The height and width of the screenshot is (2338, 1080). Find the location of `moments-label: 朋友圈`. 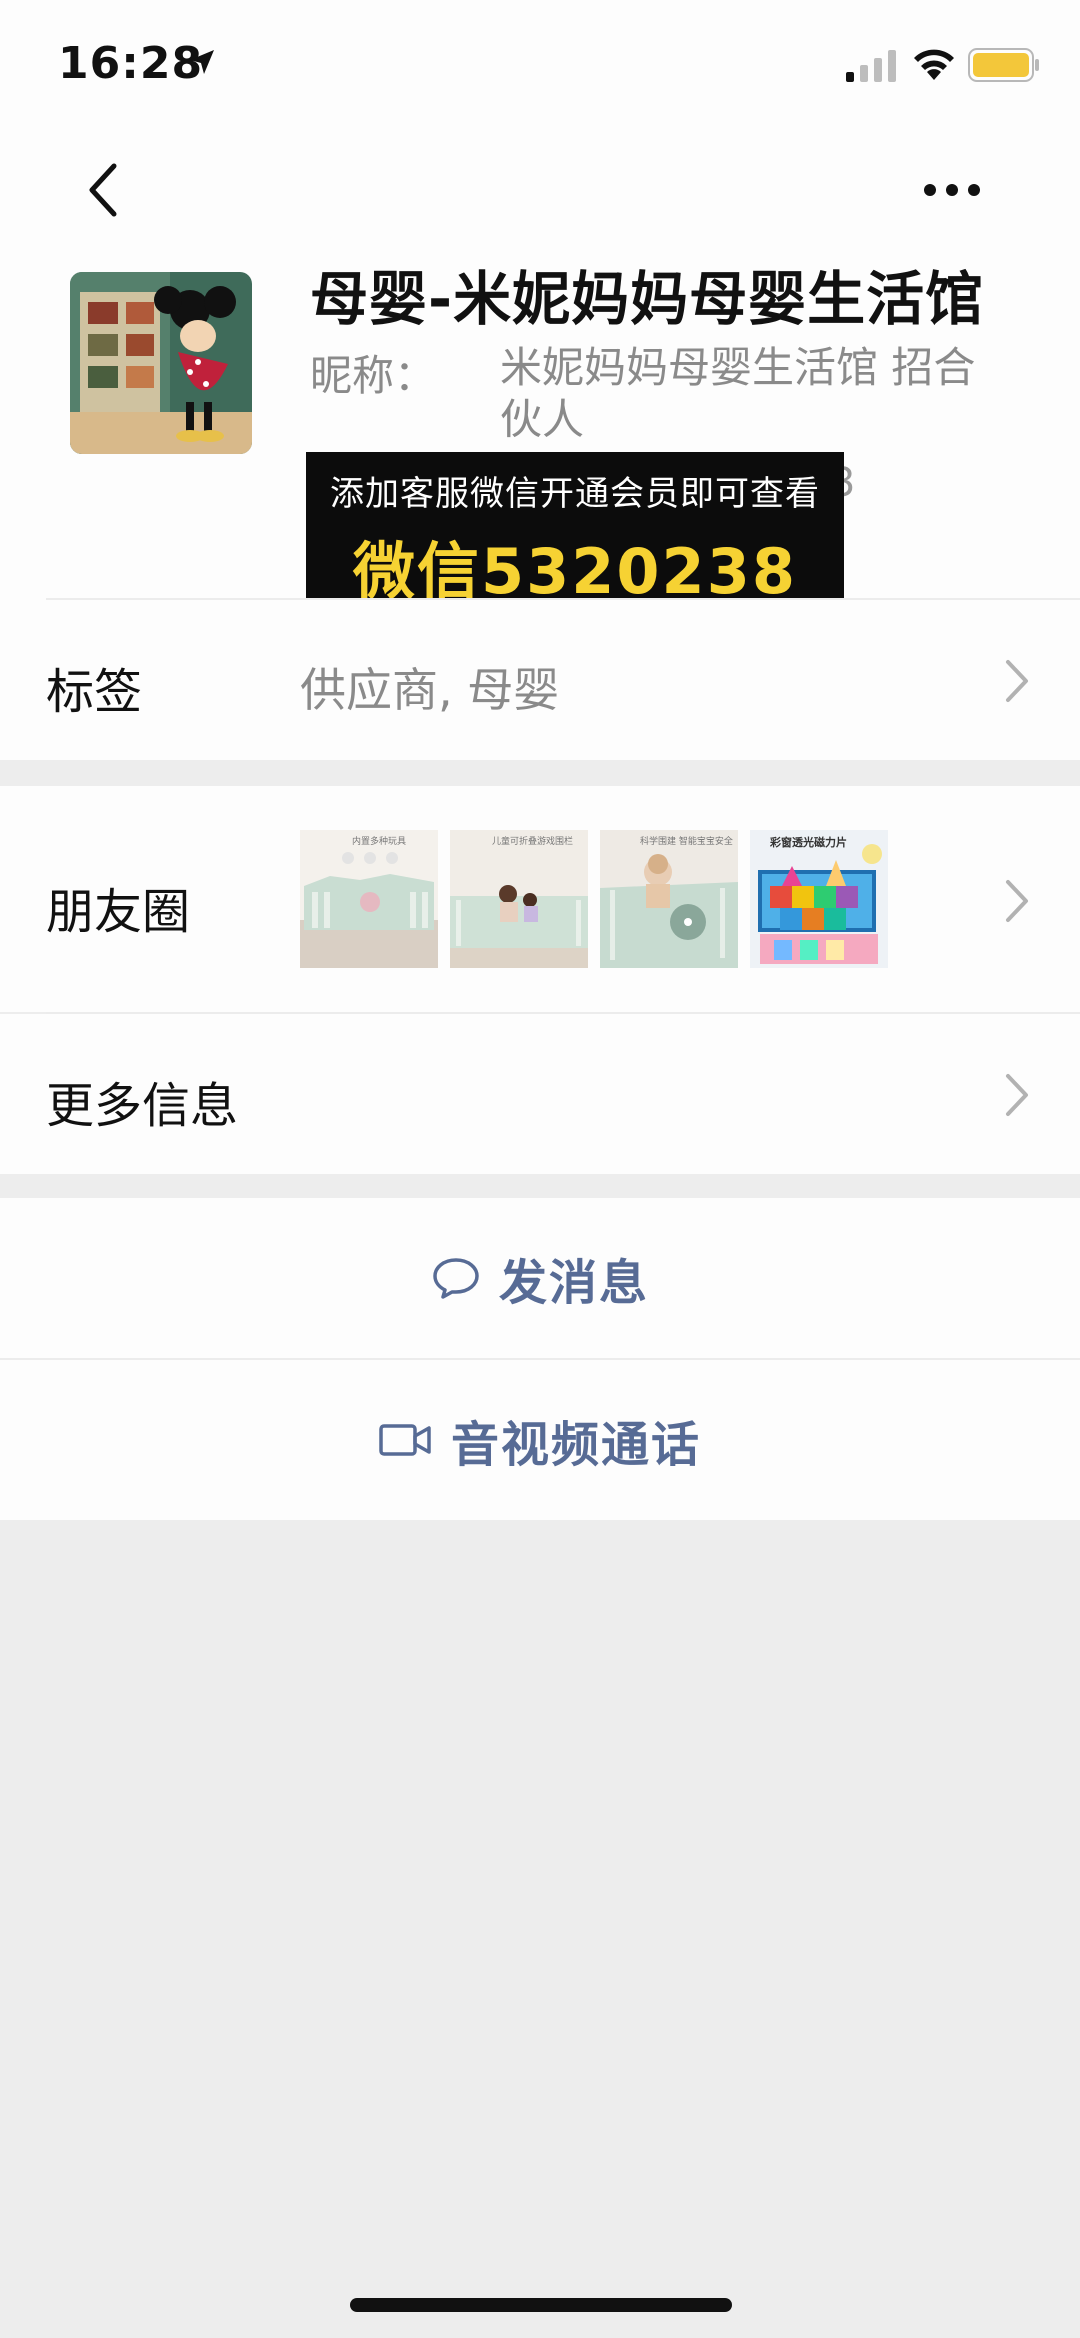

moments-label: 朋友圈 is located at coordinates (118, 912).